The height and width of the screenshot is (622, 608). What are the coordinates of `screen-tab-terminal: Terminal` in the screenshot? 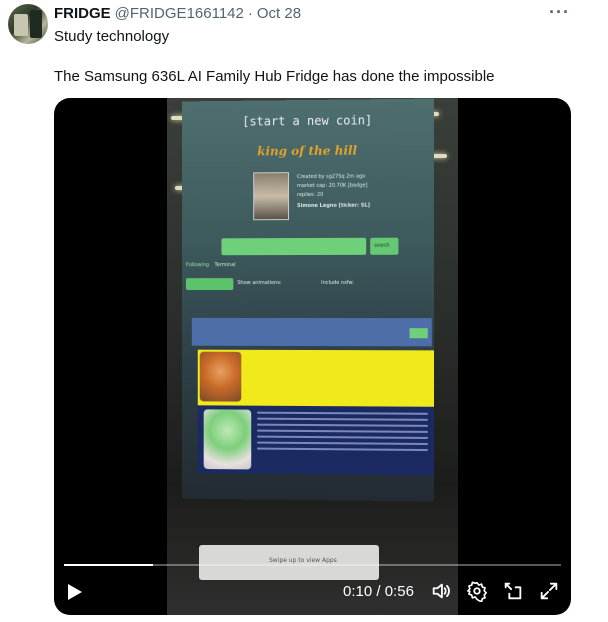 It's located at (225, 265).